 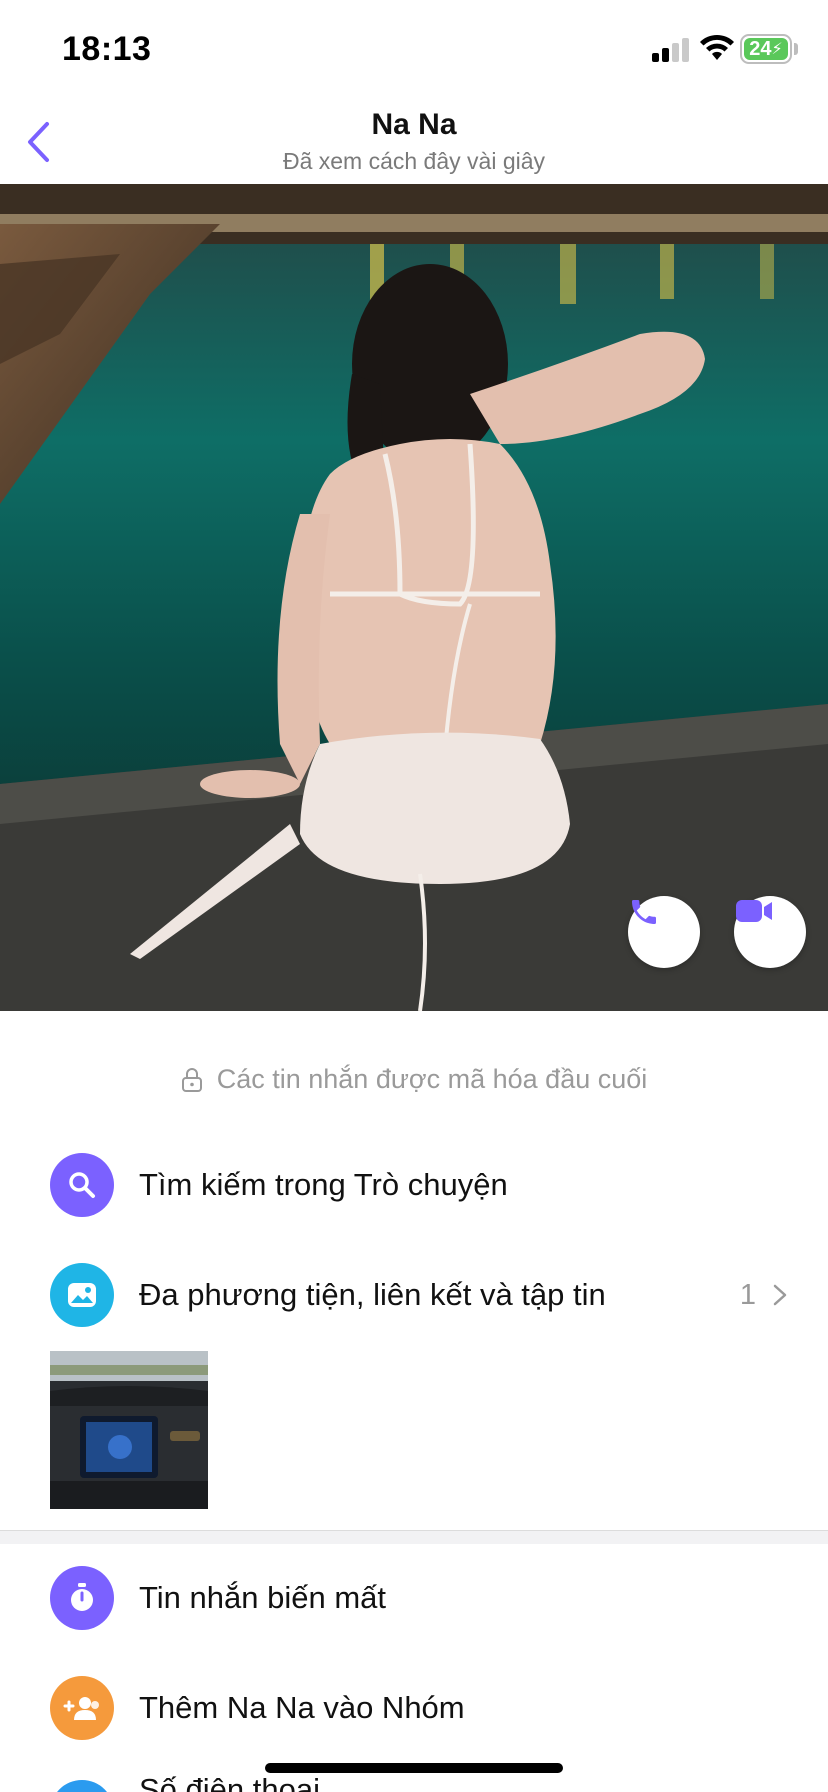 What do you see at coordinates (796, 49) in the screenshot?
I see `battery-tip` at bounding box center [796, 49].